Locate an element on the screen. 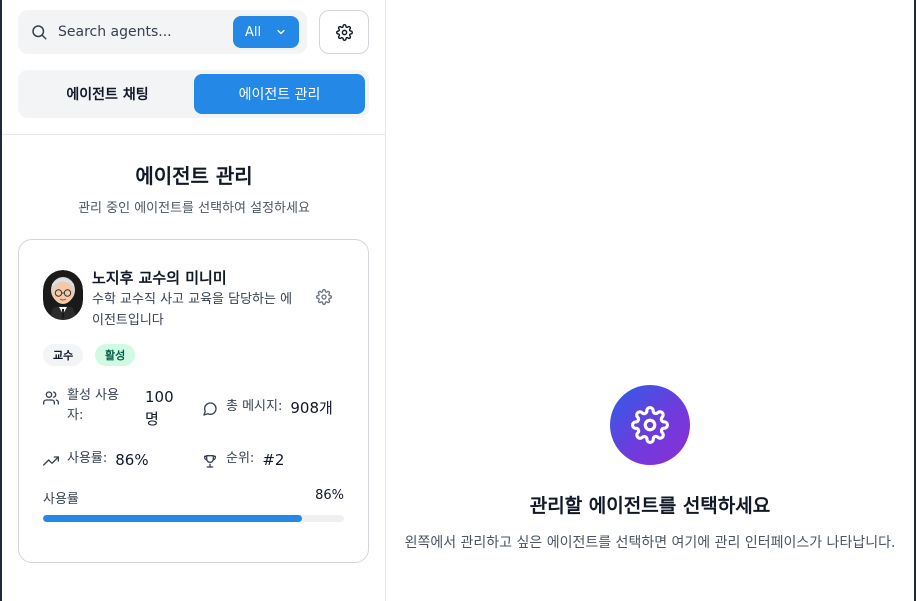 Image resolution: width=916 pixels, height=601 pixels. stat-label: 사용률: is located at coordinates (87, 458).